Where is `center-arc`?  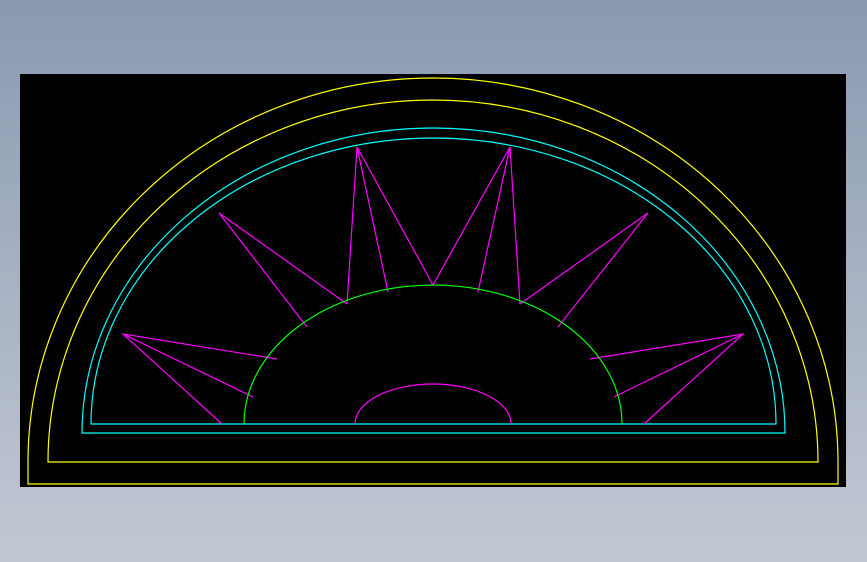 center-arc is located at coordinates (433, 404).